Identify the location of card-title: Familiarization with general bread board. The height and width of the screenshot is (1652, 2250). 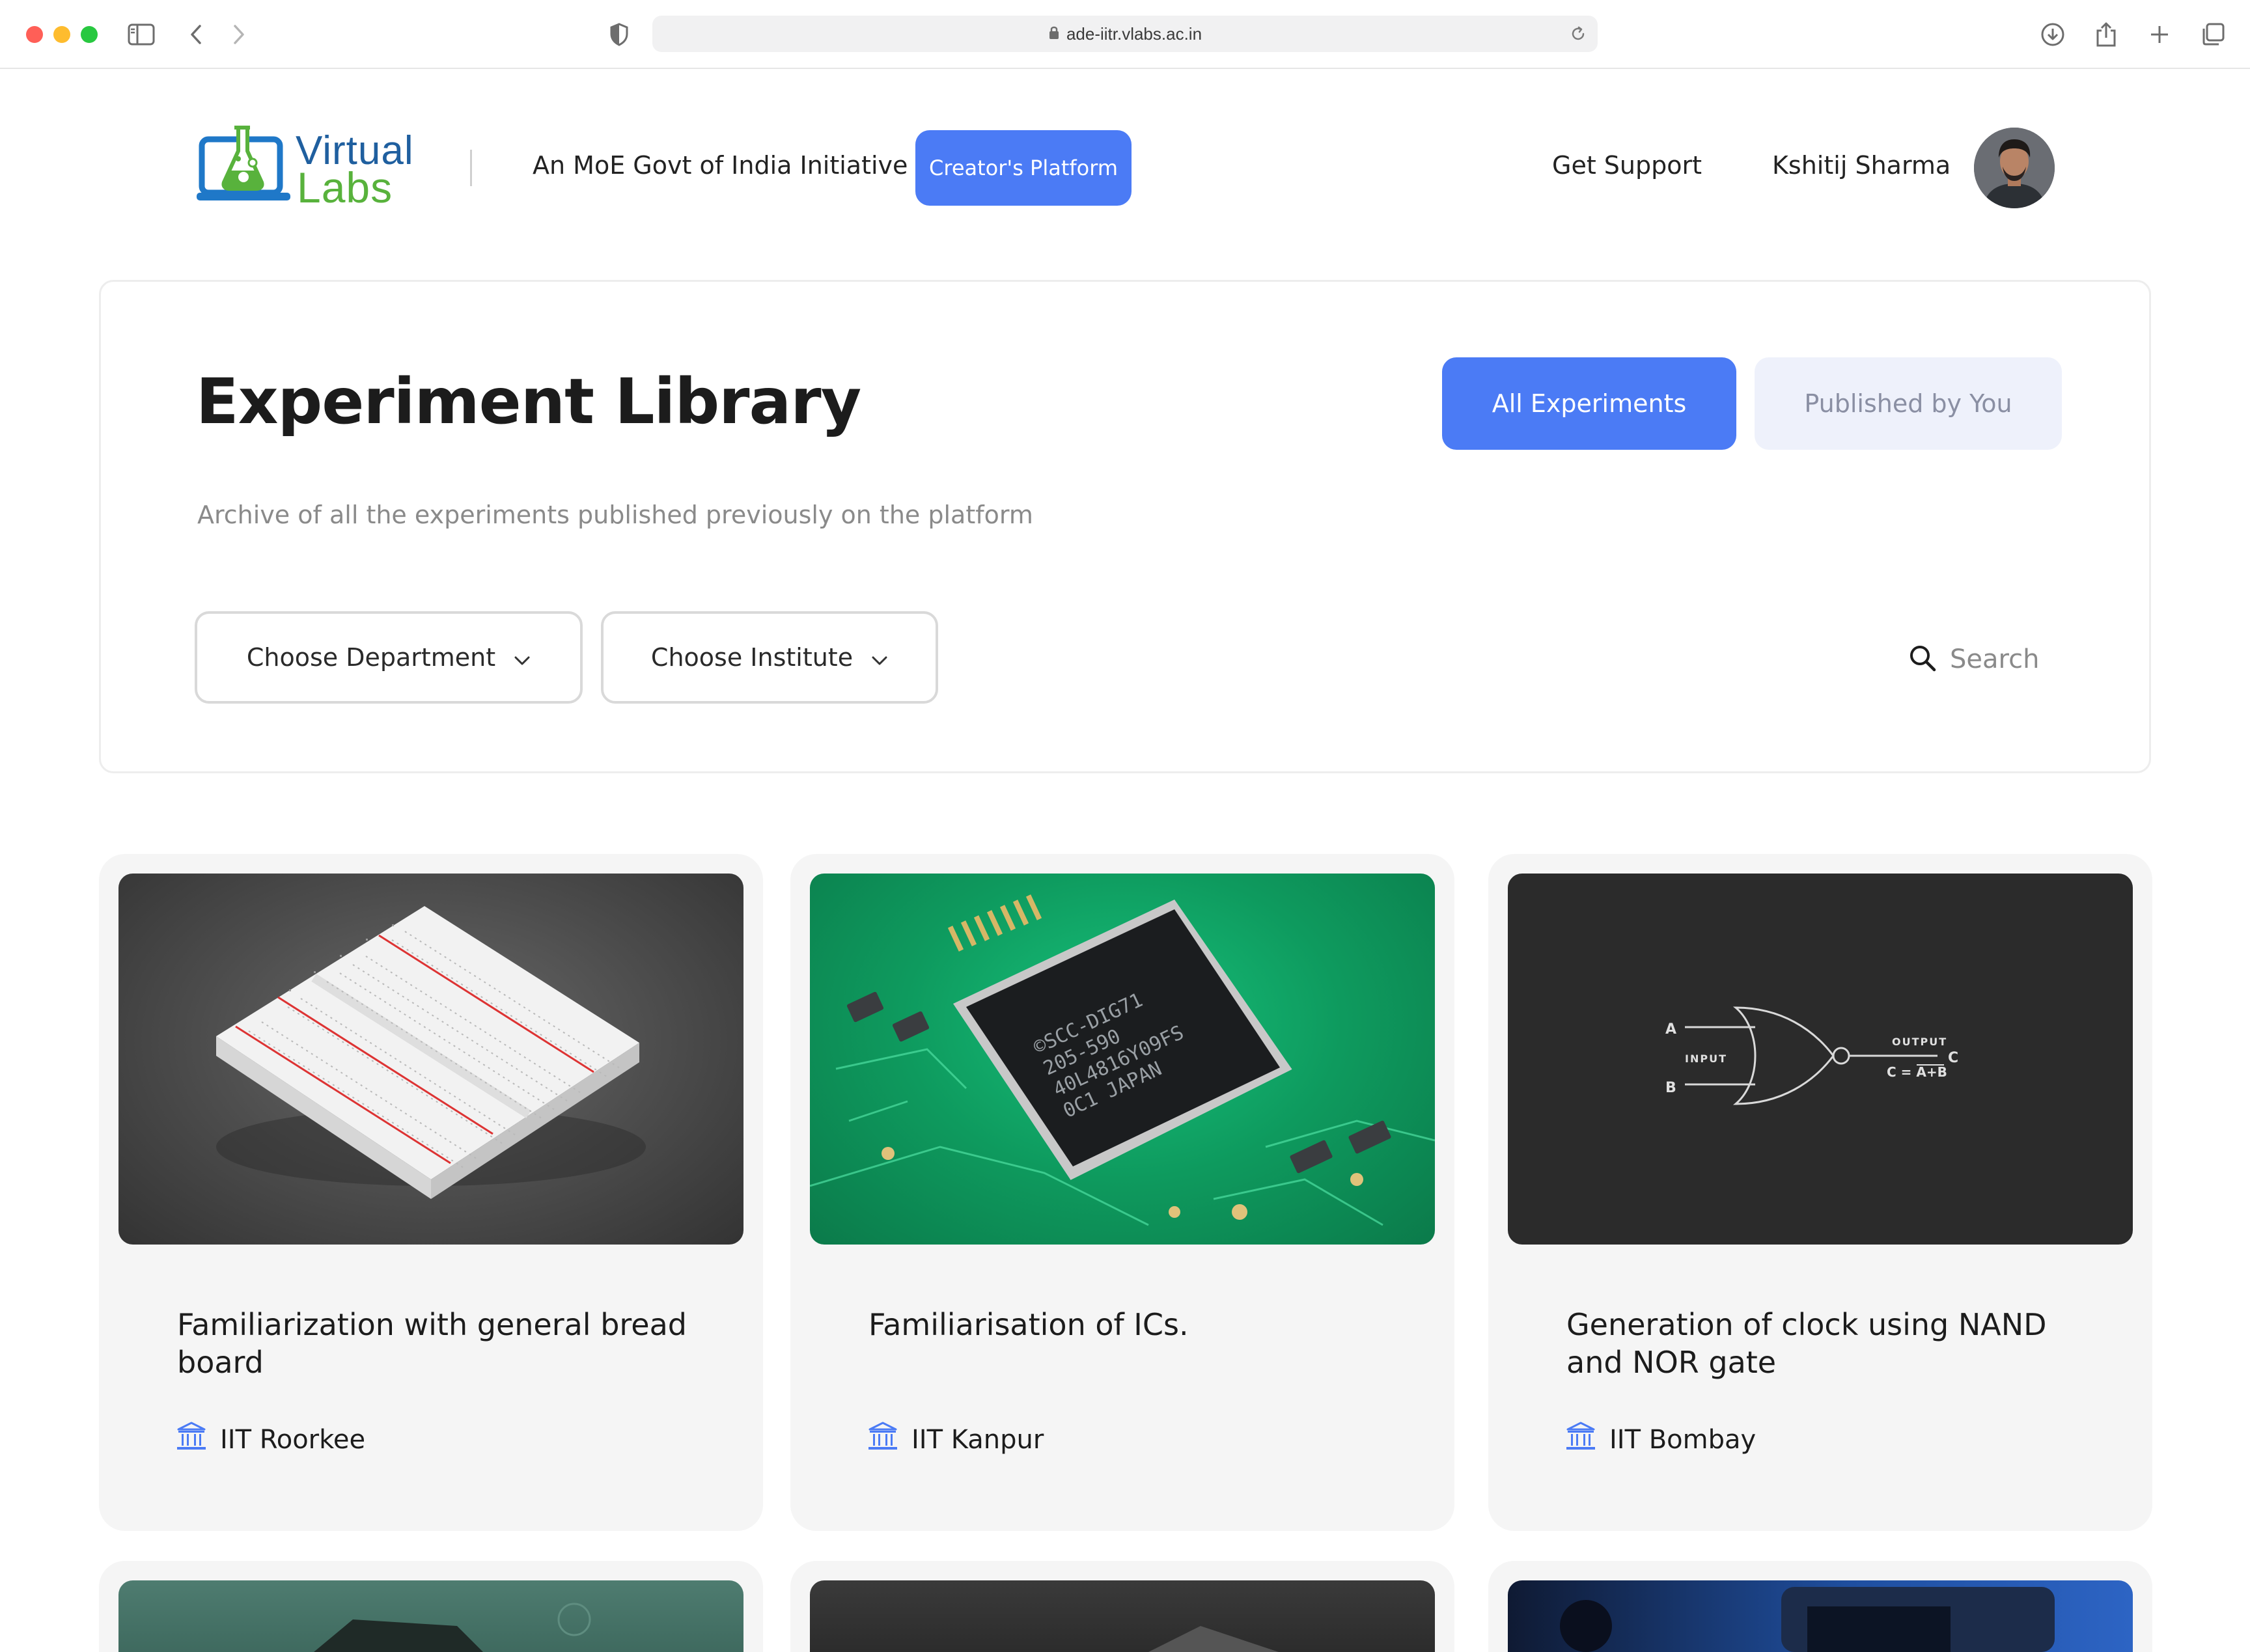
(437, 1344).